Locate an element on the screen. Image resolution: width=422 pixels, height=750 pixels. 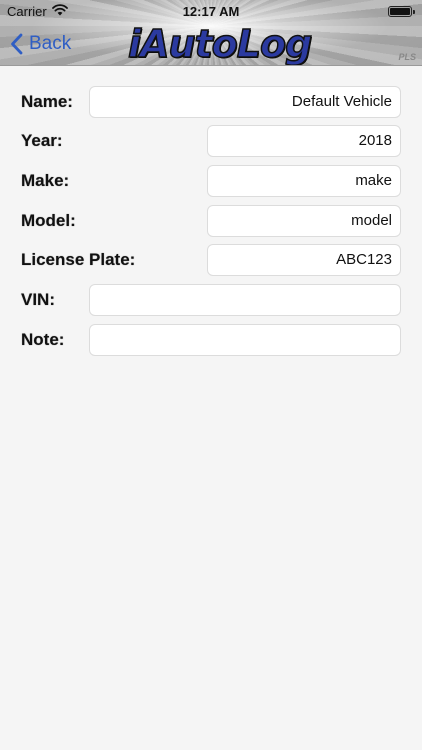
clock: 12:17 AM is located at coordinates (211, 11).